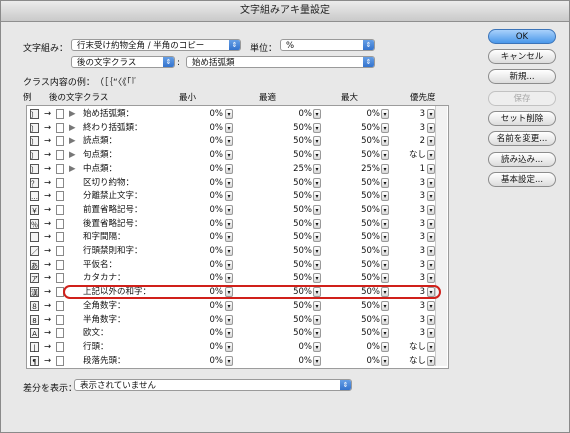 This screenshot has width=570, height=433. Describe the element at coordinates (213, 385) in the screenshot. I see `diff-select: 表示されていません ⇕` at that location.